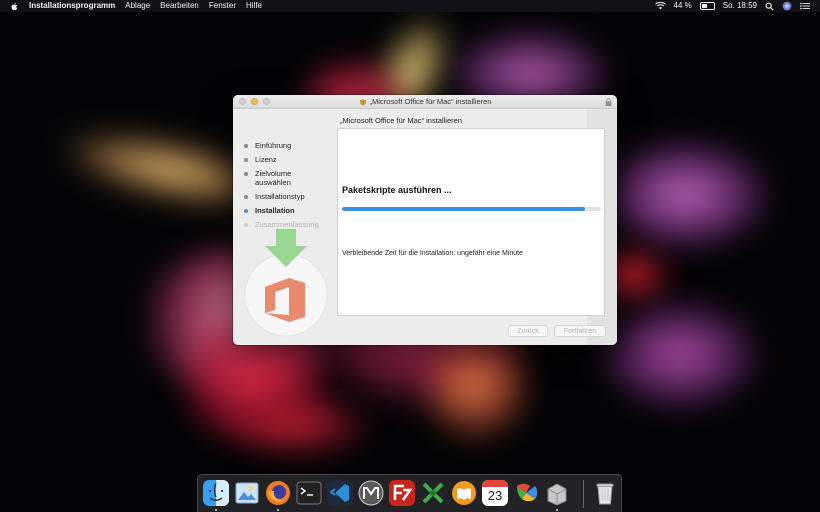 This screenshot has width=820, height=512. Describe the element at coordinates (14, 6) in the screenshot. I see `apple-icon` at that location.